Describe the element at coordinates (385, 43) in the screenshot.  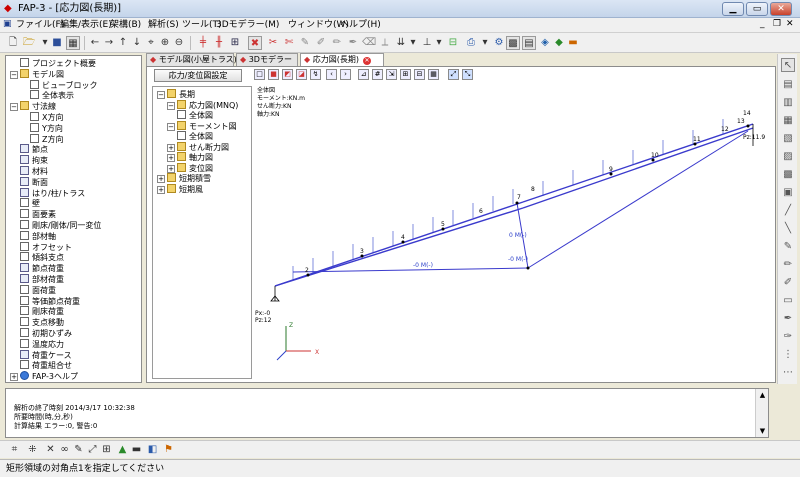
I see `measure-icon: ⟂` at that location.